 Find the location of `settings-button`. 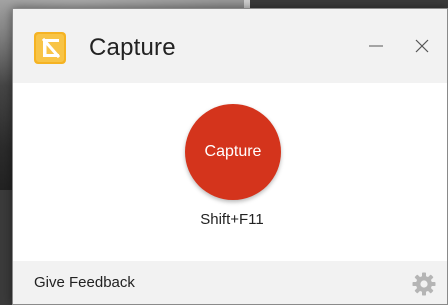

settings-button is located at coordinates (424, 284).